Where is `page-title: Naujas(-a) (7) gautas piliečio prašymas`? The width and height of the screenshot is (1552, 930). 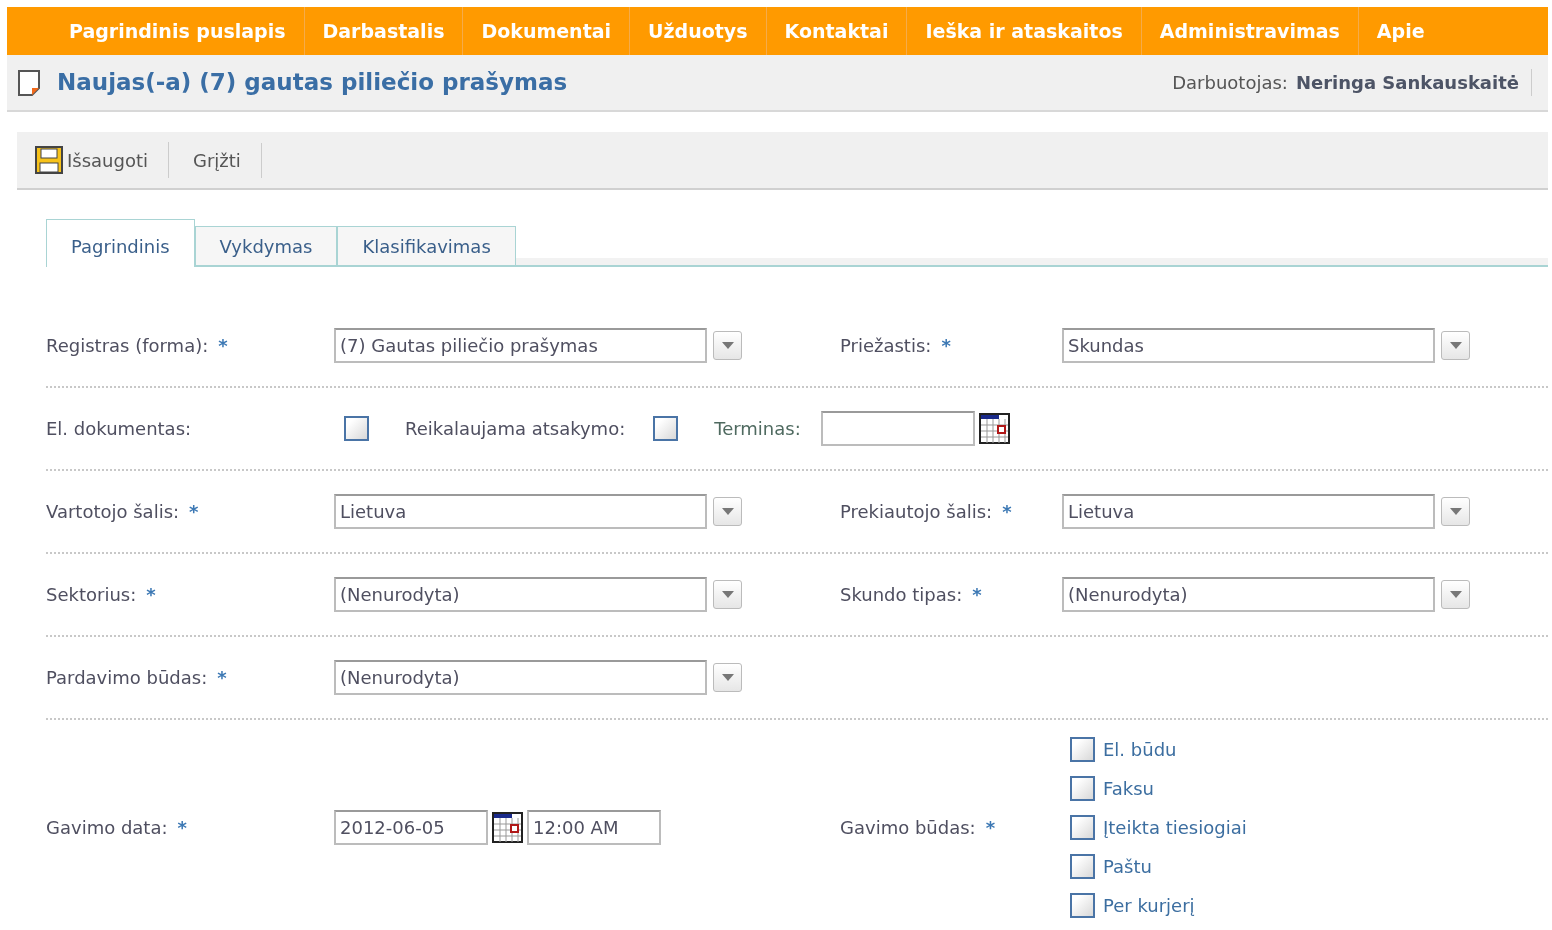
page-title: Naujas(-a) (7) gautas piliečio prašymas is located at coordinates (312, 83).